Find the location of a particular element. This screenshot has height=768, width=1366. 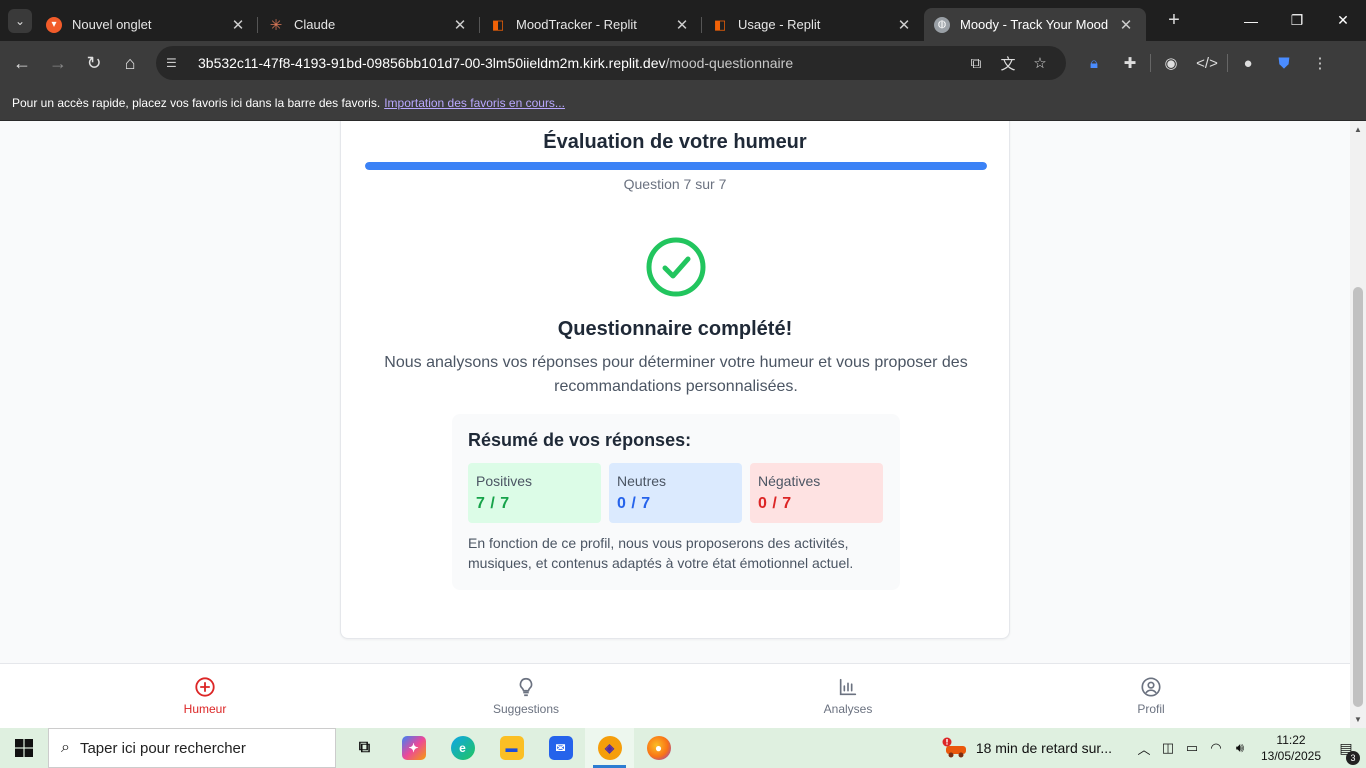

edge-icon: e is located at coordinates (462, 748).